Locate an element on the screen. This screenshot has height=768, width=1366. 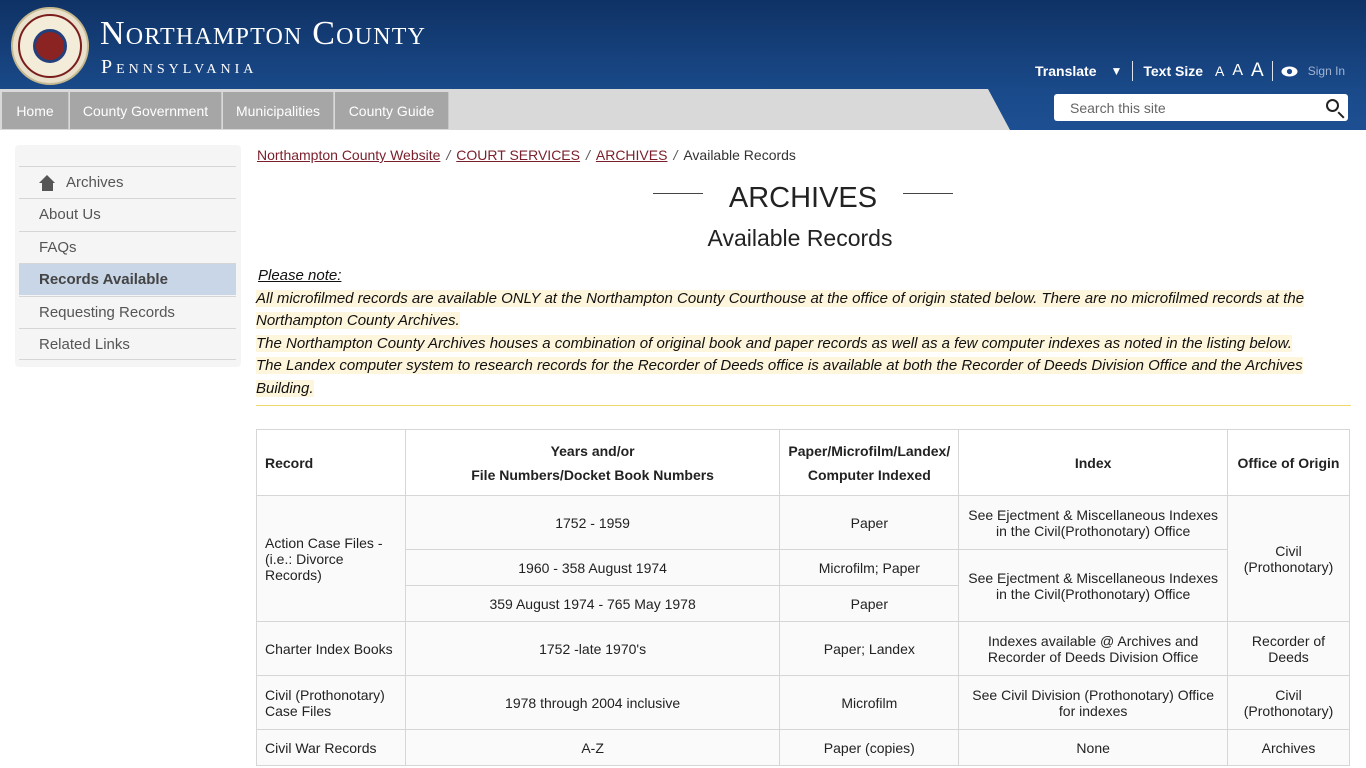
cell-years: 1752 - 1959 is located at coordinates (592, 522).